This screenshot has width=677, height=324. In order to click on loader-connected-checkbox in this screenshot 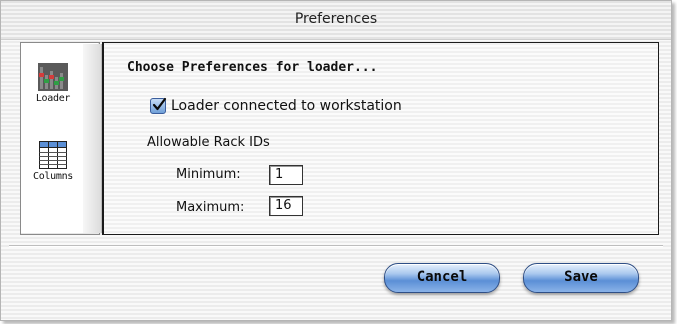, I will do `click(158, 105)`.